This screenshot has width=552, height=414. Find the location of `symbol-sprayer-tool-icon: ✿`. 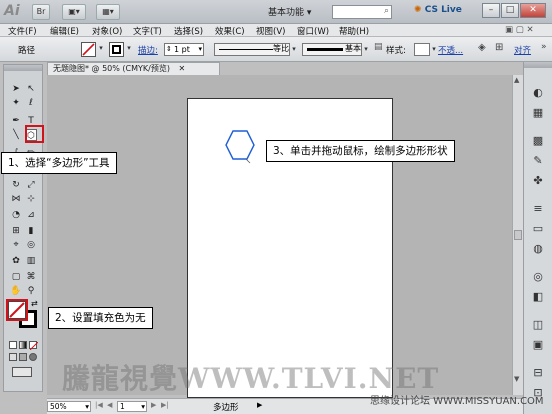

symbol-sprayer-tool-icon: ✿ is located at coordinates (16, 261).